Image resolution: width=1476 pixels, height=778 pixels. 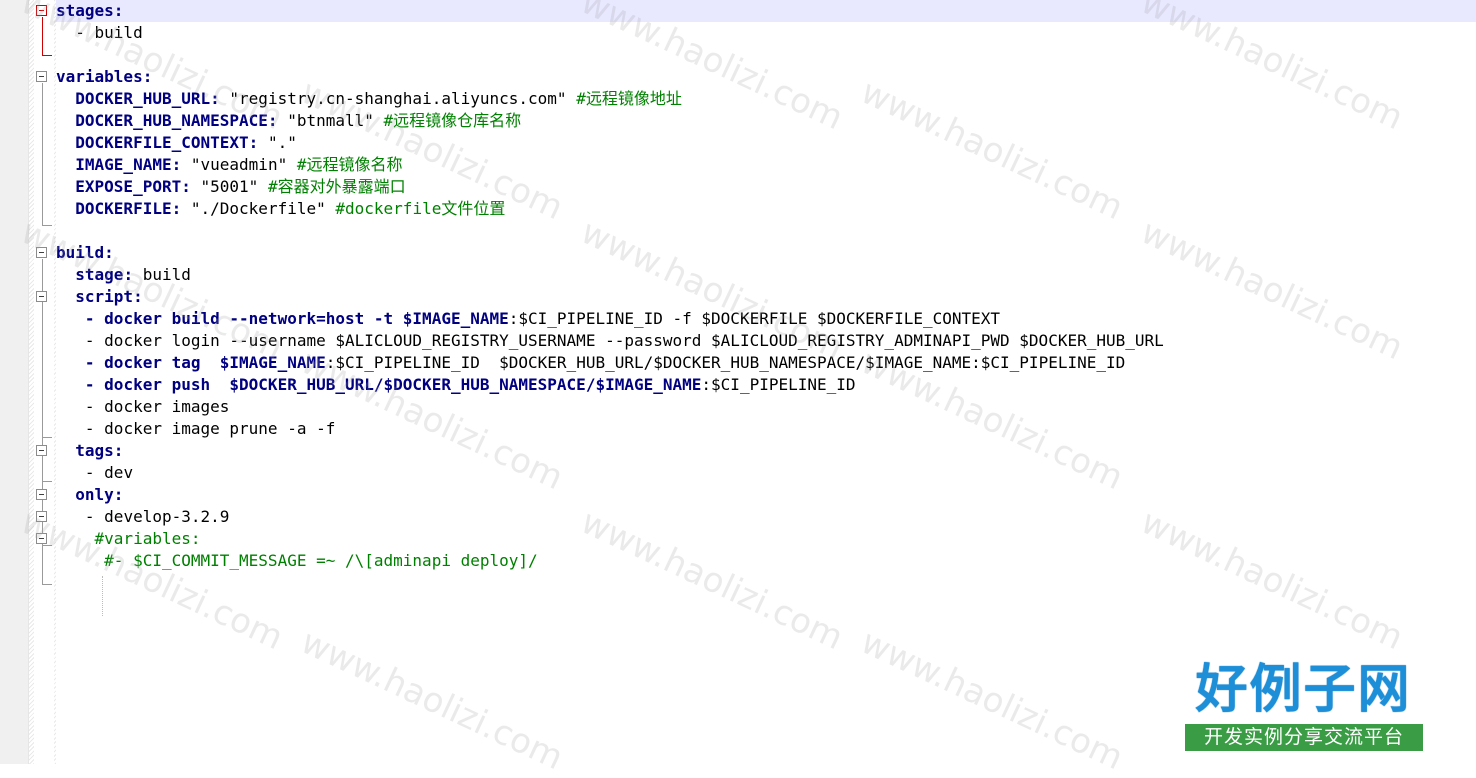 I want to click on fold-end-variables, so click(x=47, y=225).